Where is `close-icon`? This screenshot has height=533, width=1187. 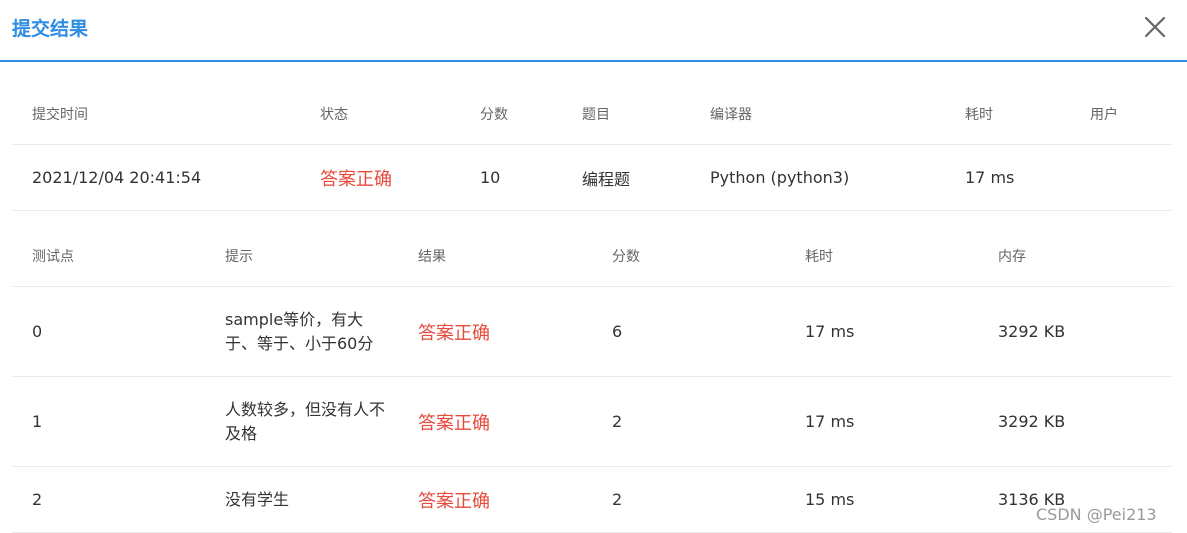
close-icon is located at coordinates (1155, 27).